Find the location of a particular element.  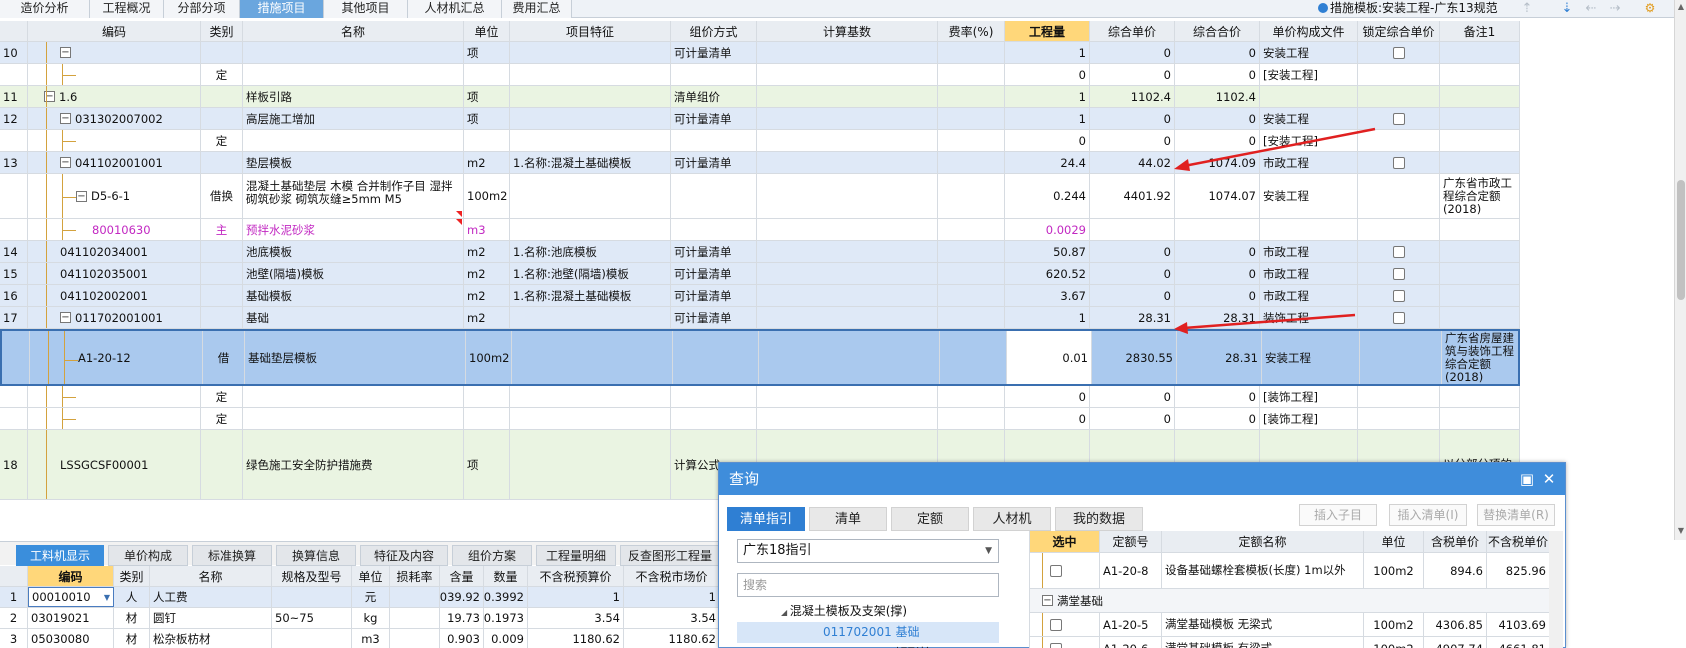

row-name is located at coordinates (353, 396).